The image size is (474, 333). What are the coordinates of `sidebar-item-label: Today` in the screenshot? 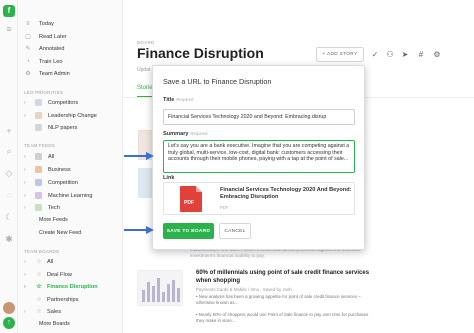 It's located at (46, 23).